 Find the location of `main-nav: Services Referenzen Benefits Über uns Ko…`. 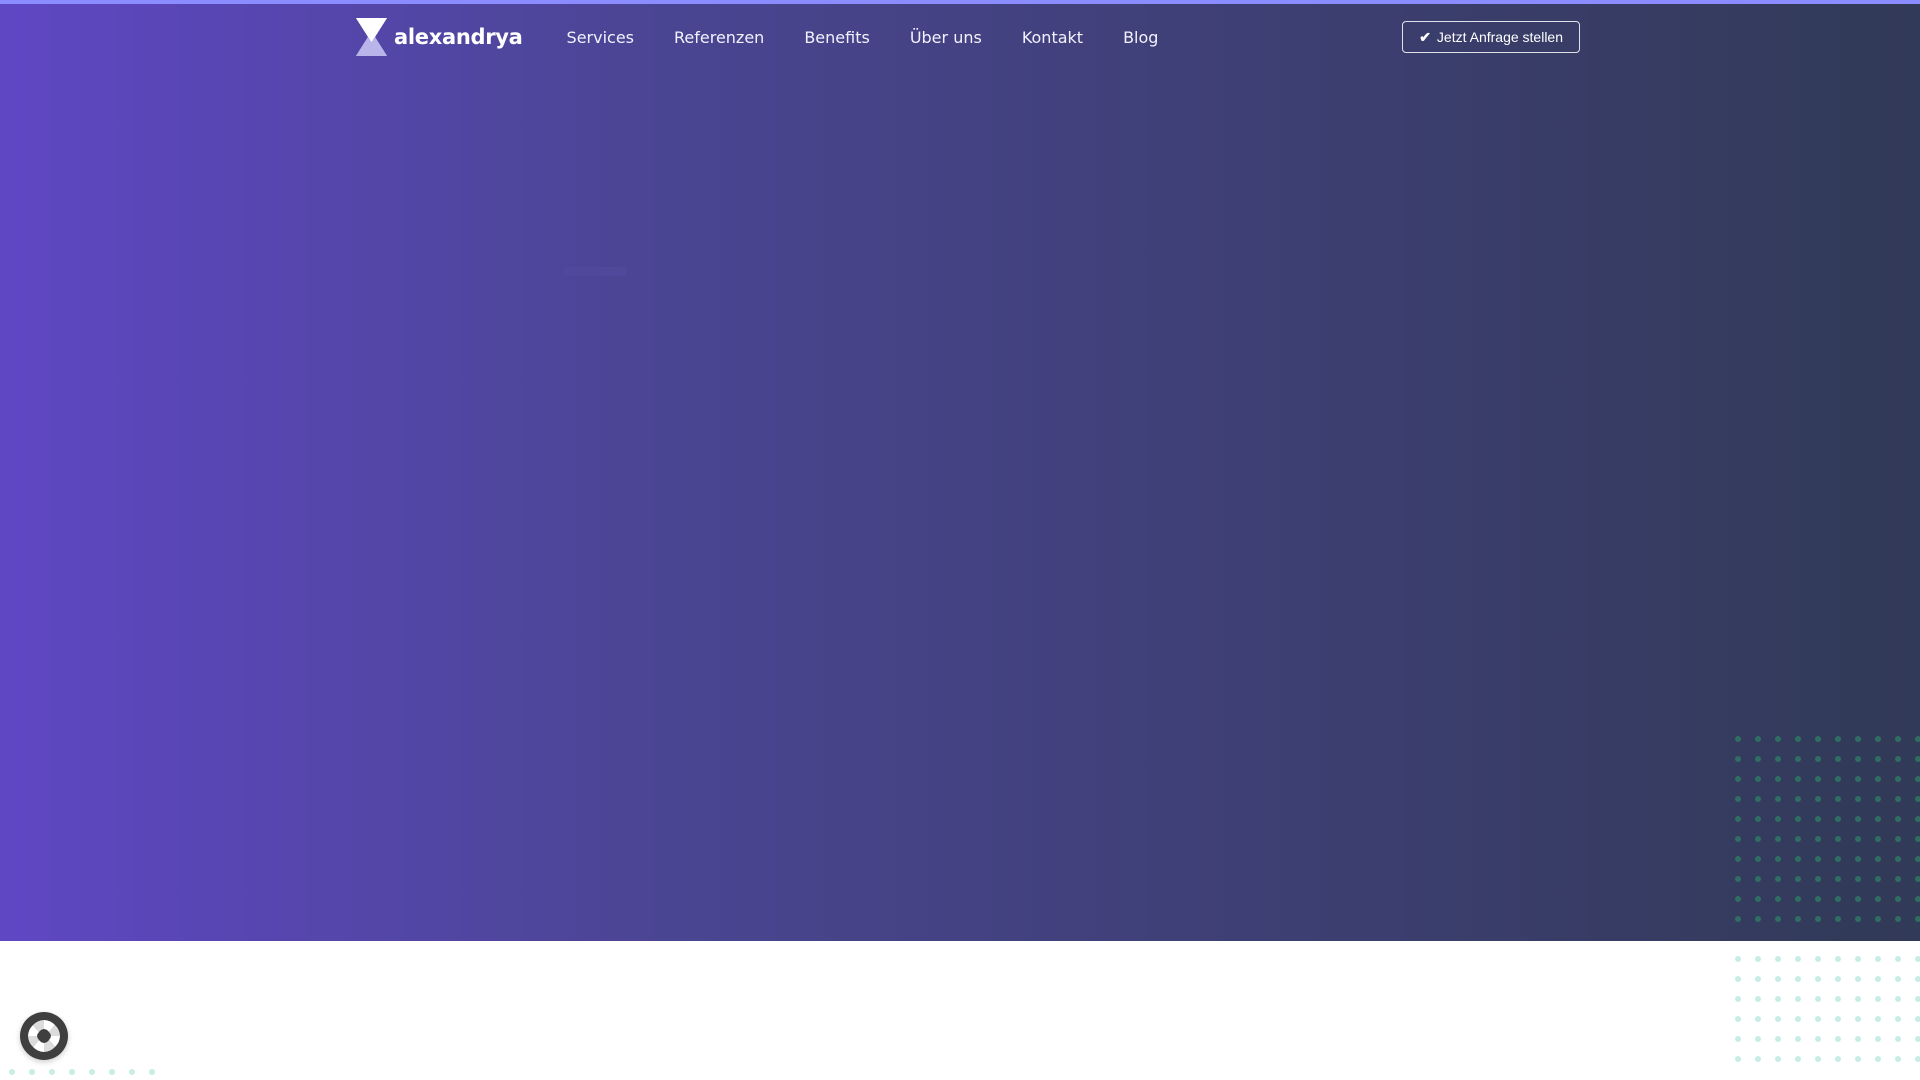

main-nav: Services Referenzen Benefits Über uns Ko… is located at coordinates (883, 37).